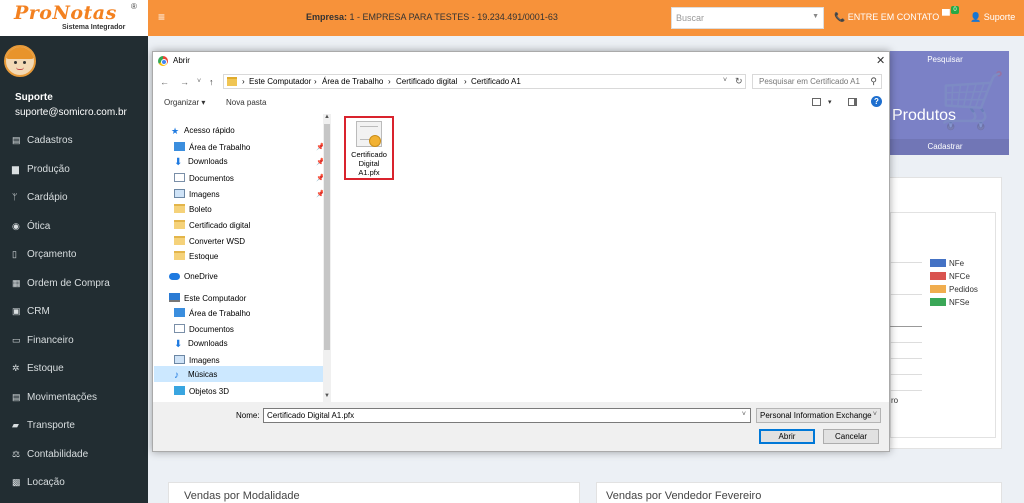 This screenshot has width=1024, height=503. I want to click on otica-icon: ◉, so click(16, 225).